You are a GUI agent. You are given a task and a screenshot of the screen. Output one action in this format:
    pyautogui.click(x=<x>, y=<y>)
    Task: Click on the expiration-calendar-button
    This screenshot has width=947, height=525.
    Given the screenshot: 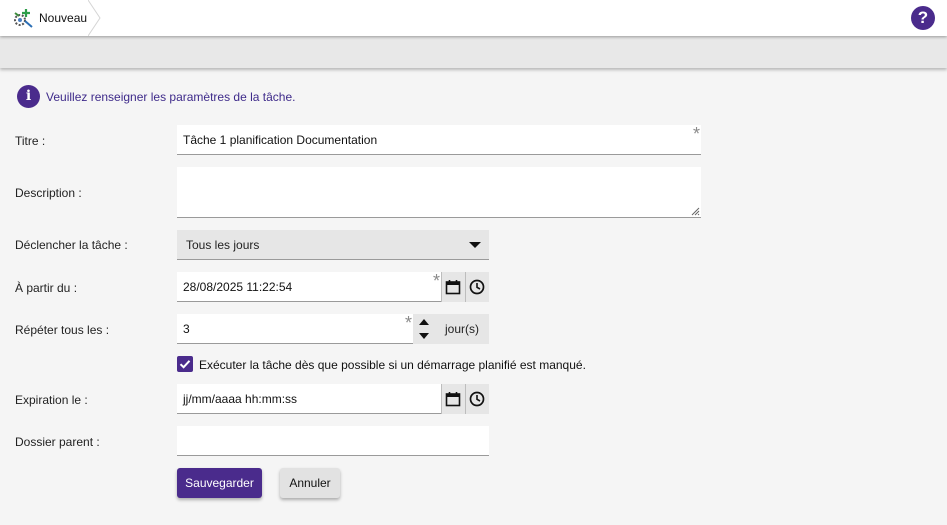 What is the action you would take?
    pyautogui.click(x=453, y=399)
    